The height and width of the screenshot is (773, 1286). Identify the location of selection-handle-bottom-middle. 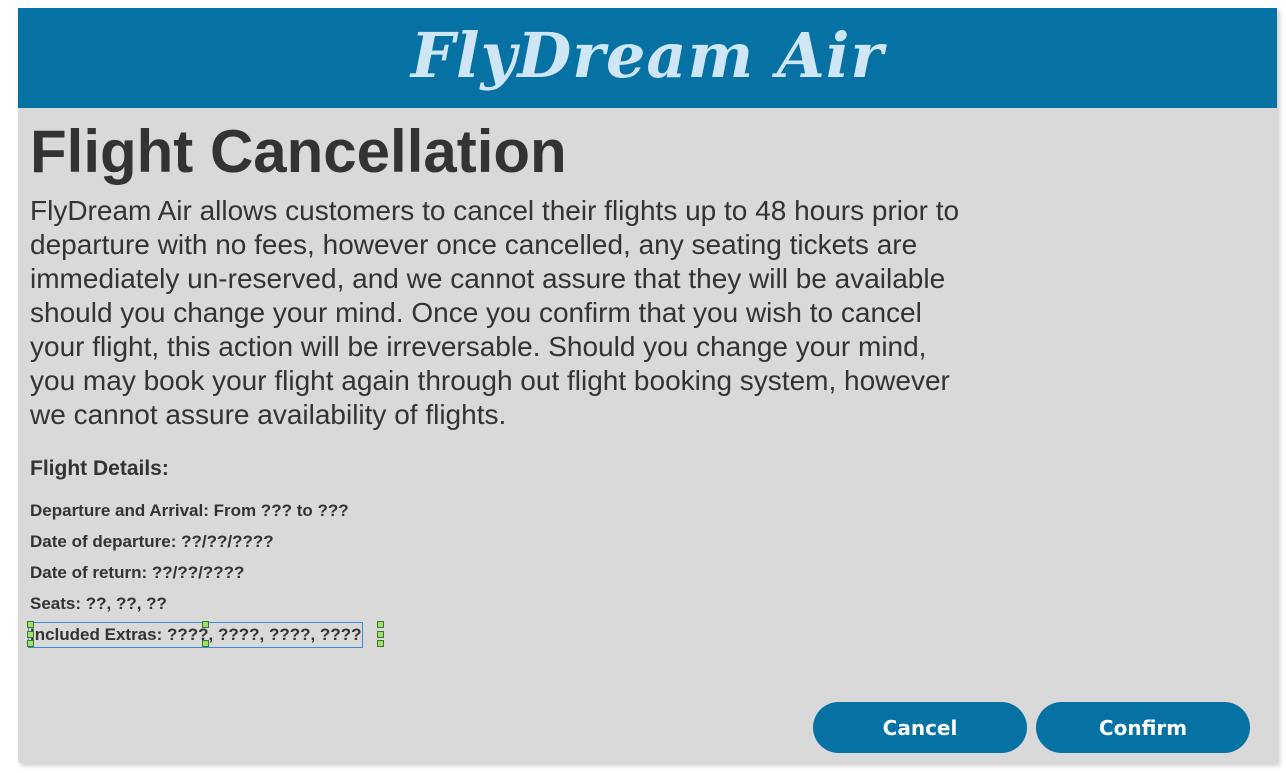
(205, 643).